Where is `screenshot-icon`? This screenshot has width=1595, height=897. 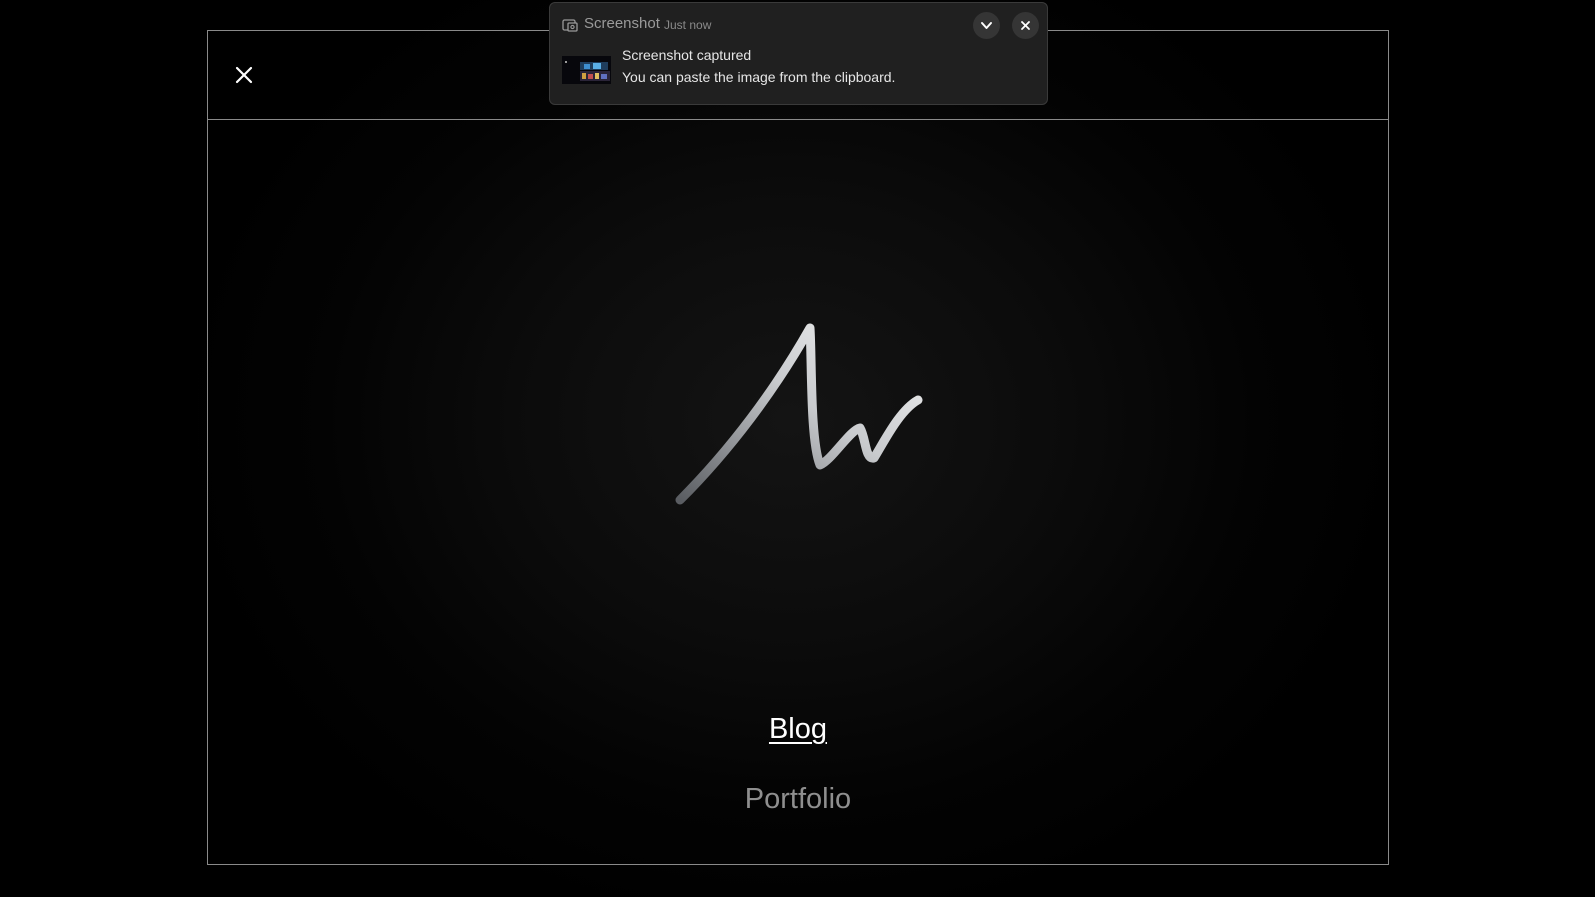 screenshot-icon is located at coordinates (570, 25).